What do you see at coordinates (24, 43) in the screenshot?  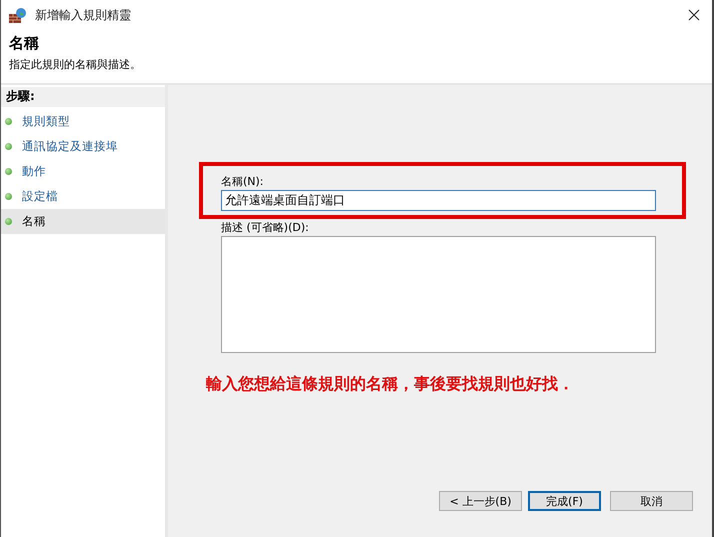 I see `page-heading: 名稱` at bounding box center [24, 43].